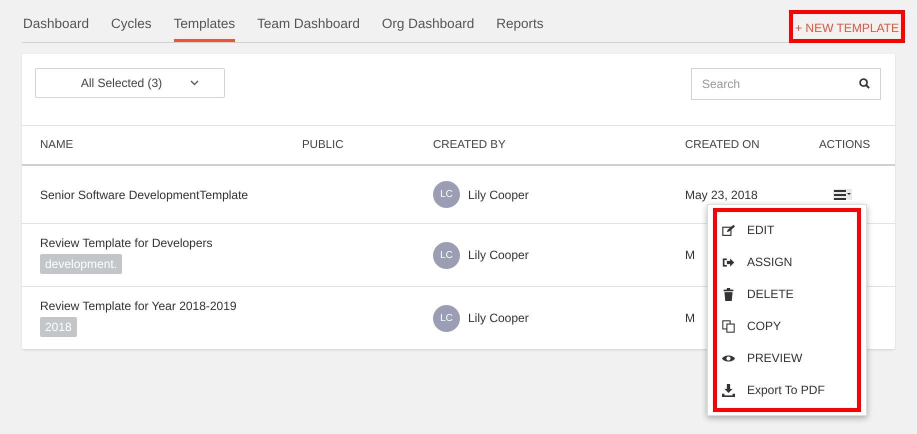 Image resolution: width=917 pixels, height=434 pixels. Describe the element at coordinates (57, 145) in the screenshot. I see `column-header: NAME` at that location.